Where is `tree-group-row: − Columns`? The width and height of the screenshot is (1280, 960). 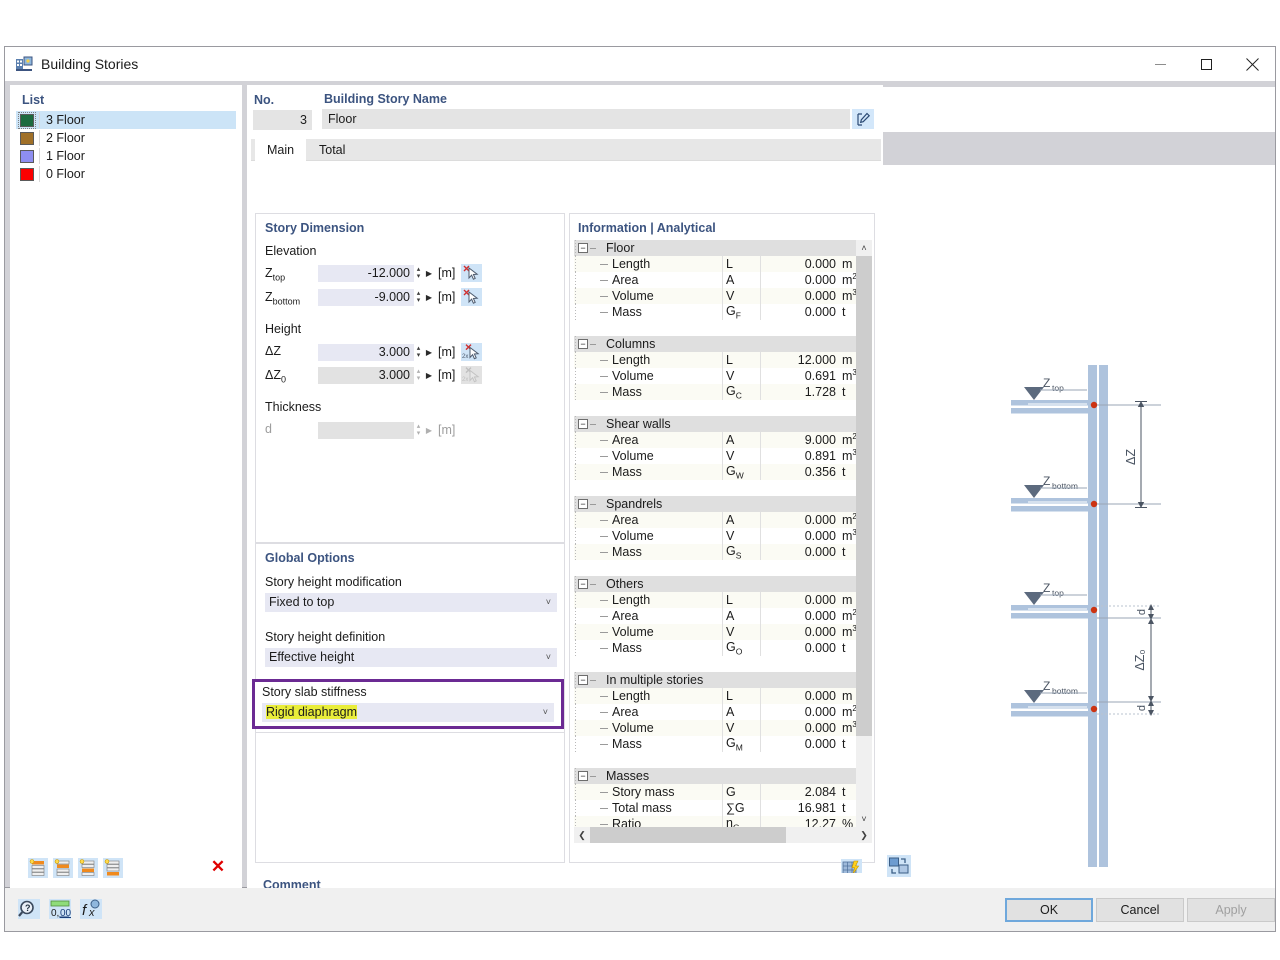 tree-group-row: − Columns is located at coordinates (715, 344).